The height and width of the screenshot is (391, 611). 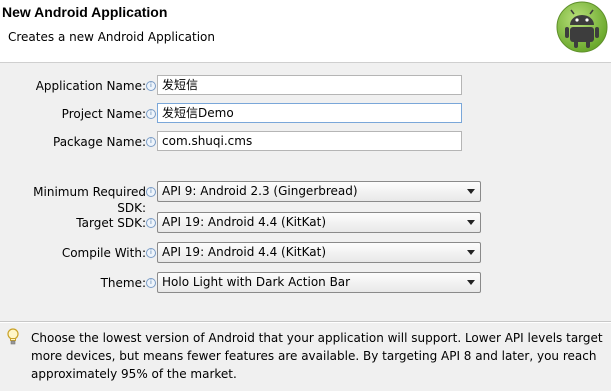 What do you see at coordinates (89, 200) in the screenshot?
I see `min-sdk-label: Minimum Required SDK:` at bounding box center [89, 200].